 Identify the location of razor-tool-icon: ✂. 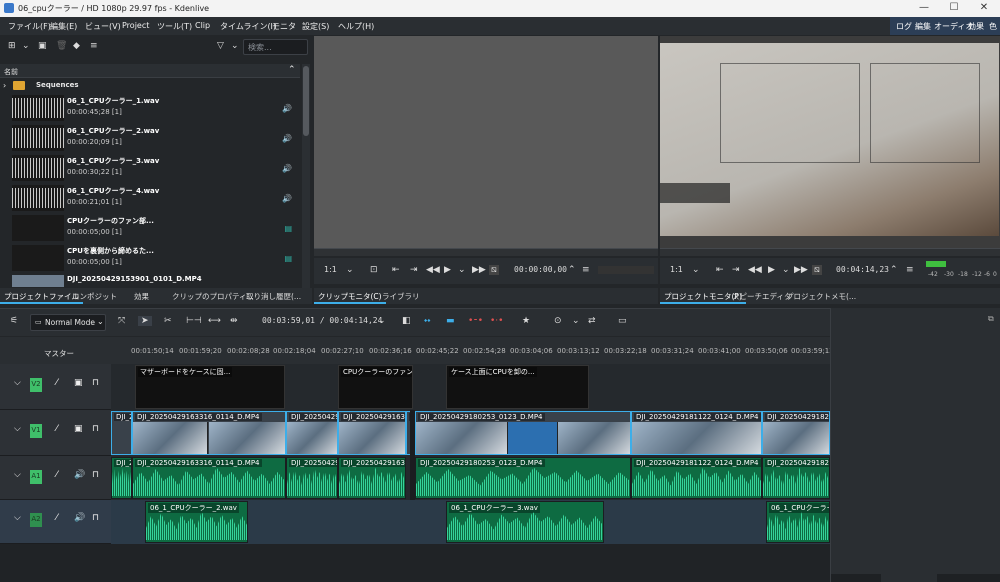
(168, 321).